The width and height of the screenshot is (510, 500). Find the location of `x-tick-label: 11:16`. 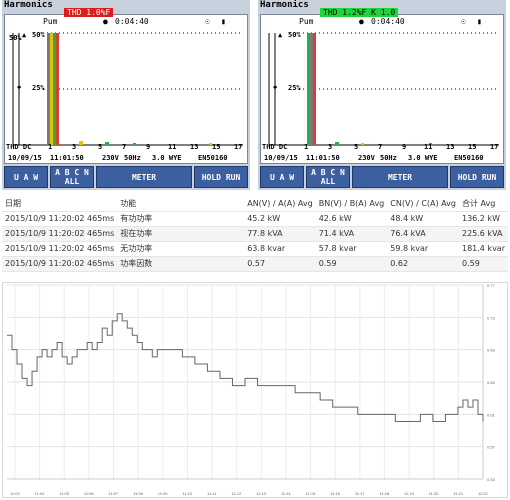

x-tick-label: 11:16 is located at coordinates (335, 493).